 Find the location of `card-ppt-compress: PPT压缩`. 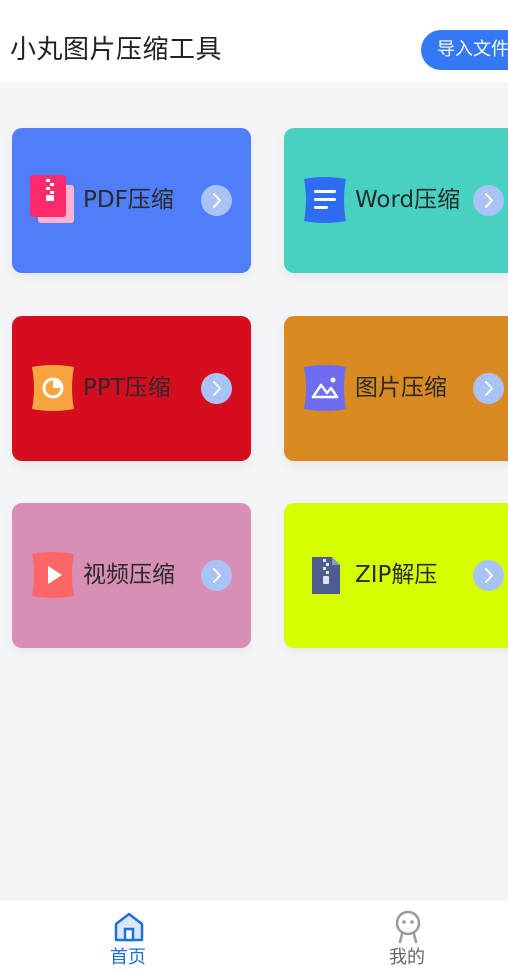

card-ppt-compress: PPT压缩 is located at coordinates (131, 388).